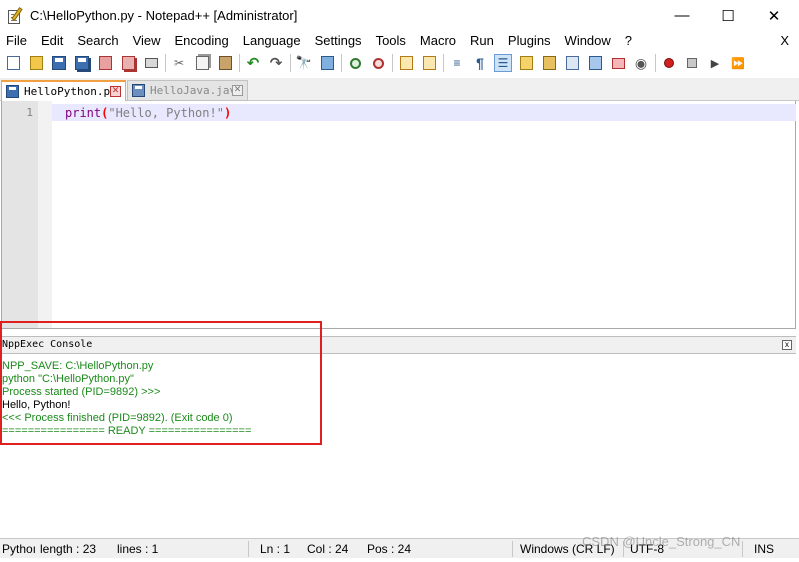  I want to click on code-paren-close: ), so click(227, 113).